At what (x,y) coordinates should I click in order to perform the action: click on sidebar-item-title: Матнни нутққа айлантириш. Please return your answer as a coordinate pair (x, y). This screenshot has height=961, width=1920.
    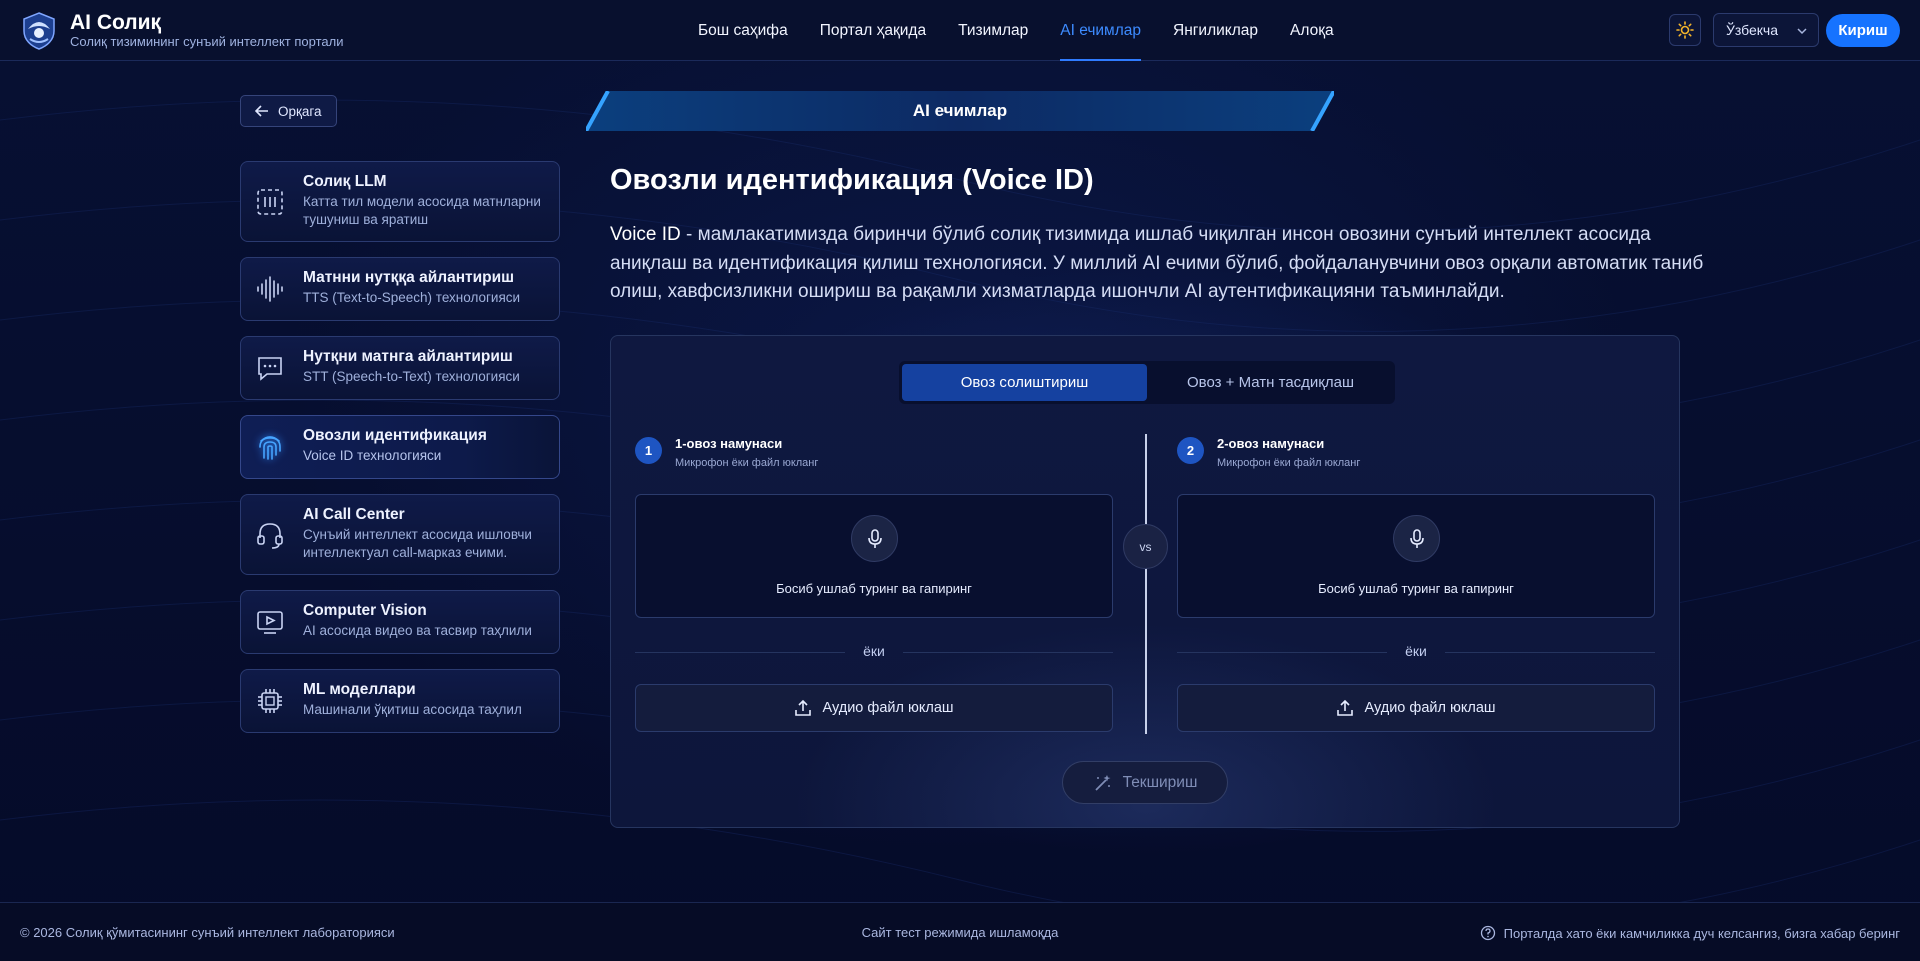
    Looking at the image, I should click on (409, 277).